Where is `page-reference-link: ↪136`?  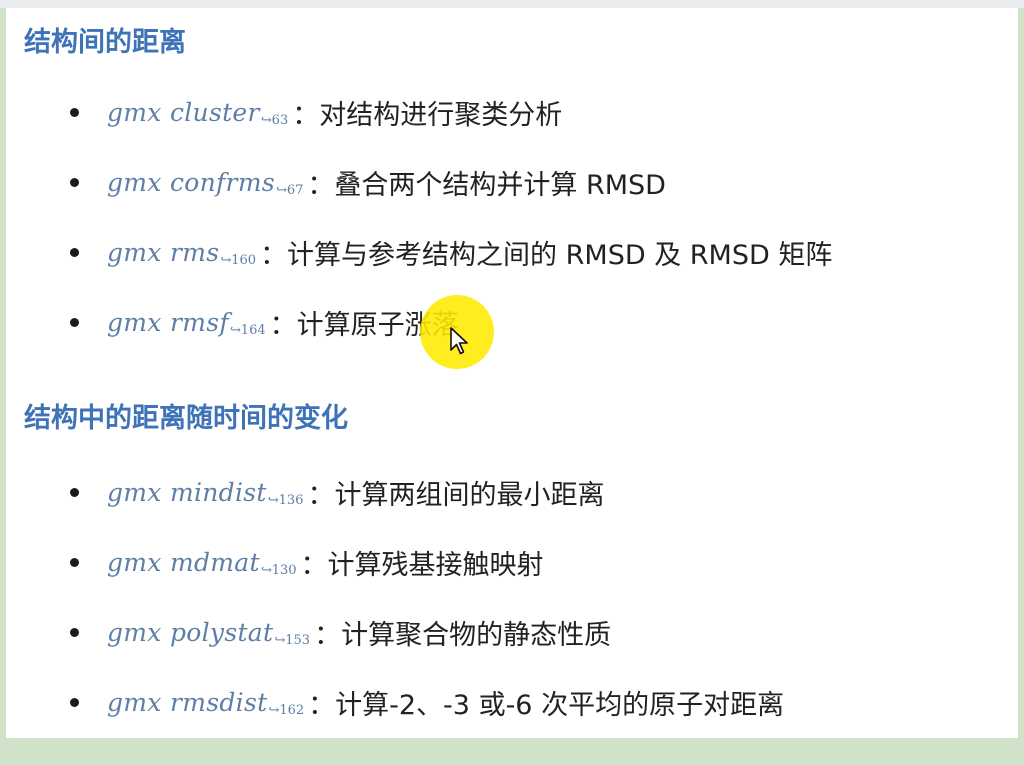 page-reference-link: ↪136 is located at coordinates (286, 500).